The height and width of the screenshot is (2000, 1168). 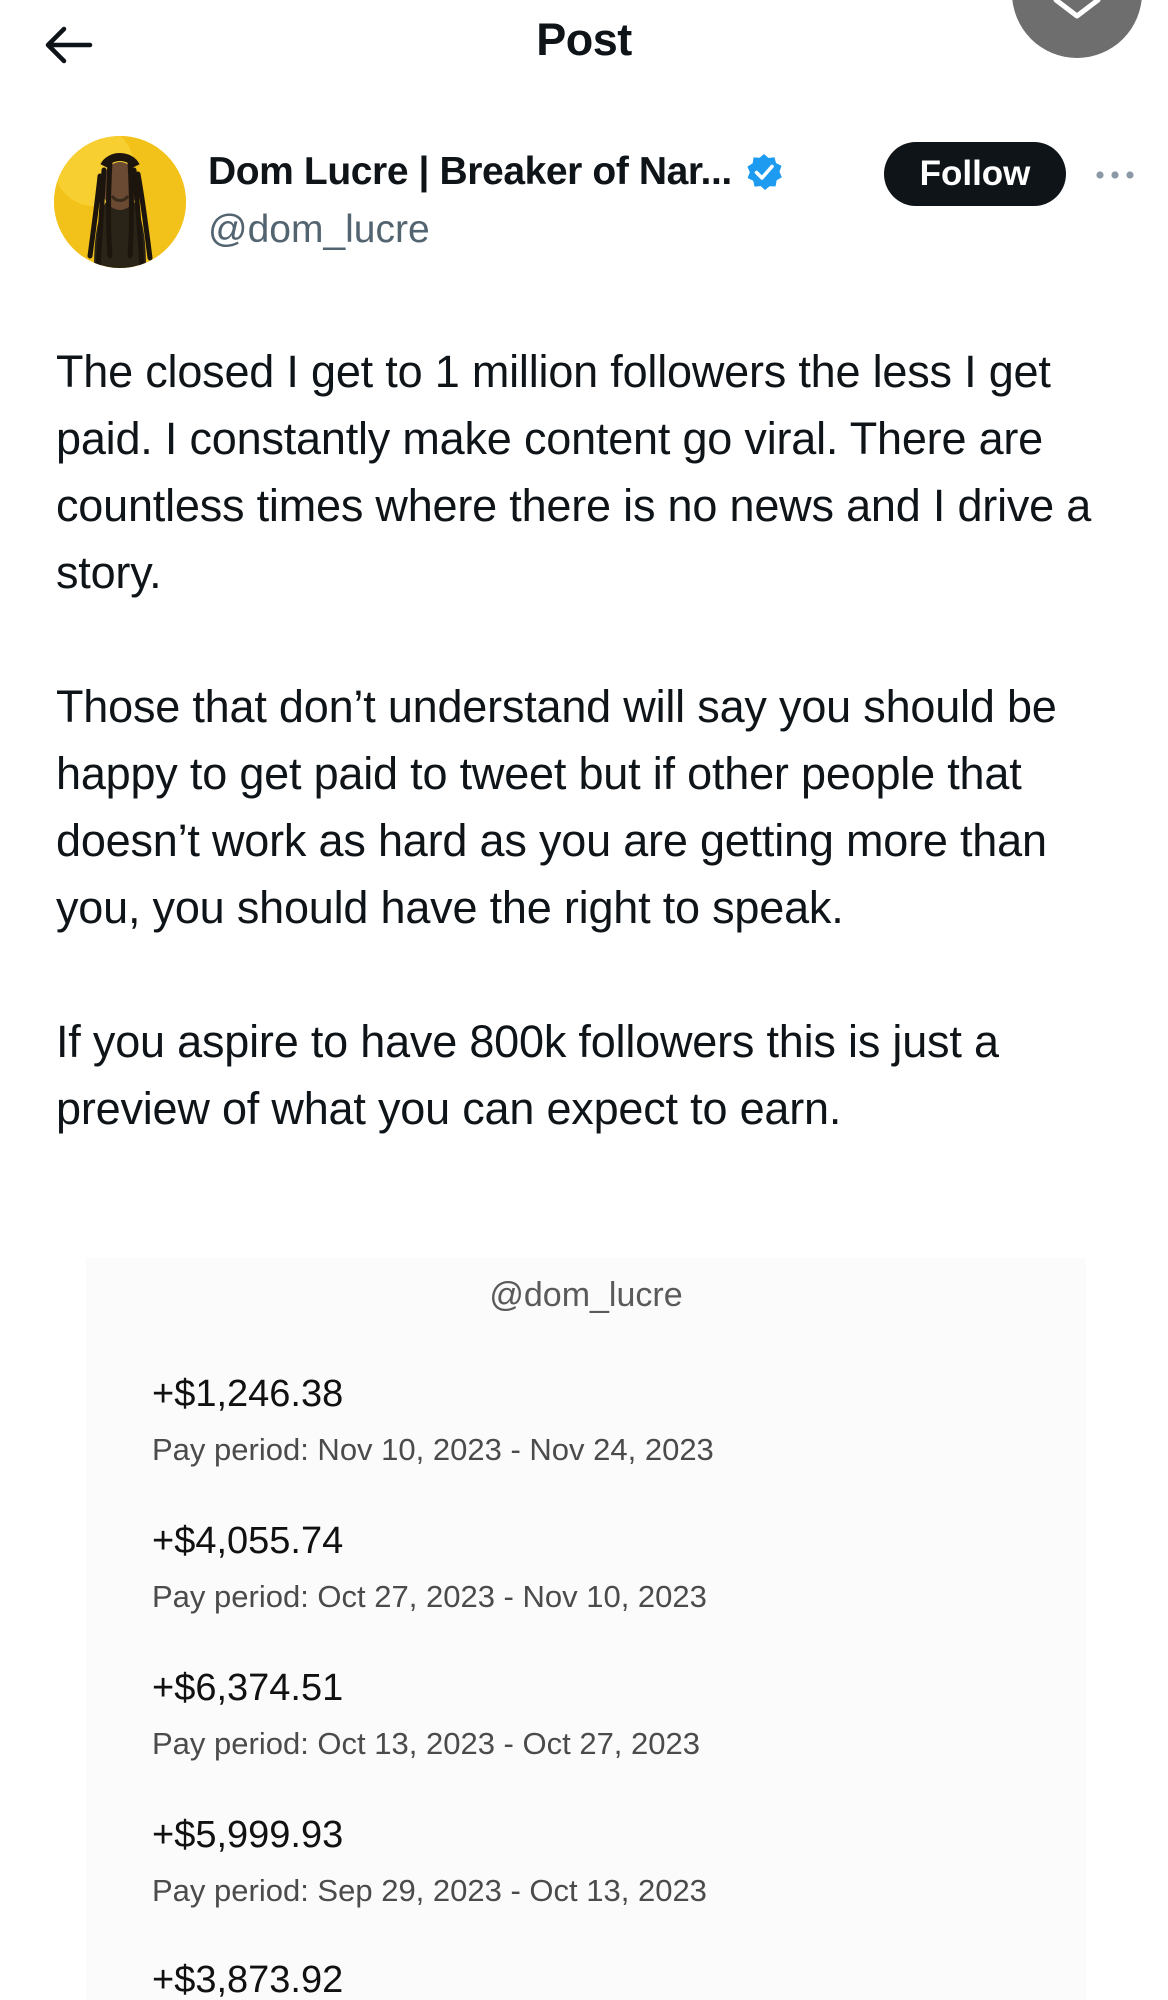 I want to click on payout-amount: +$1,246.38, so click(x=248, y=1394).